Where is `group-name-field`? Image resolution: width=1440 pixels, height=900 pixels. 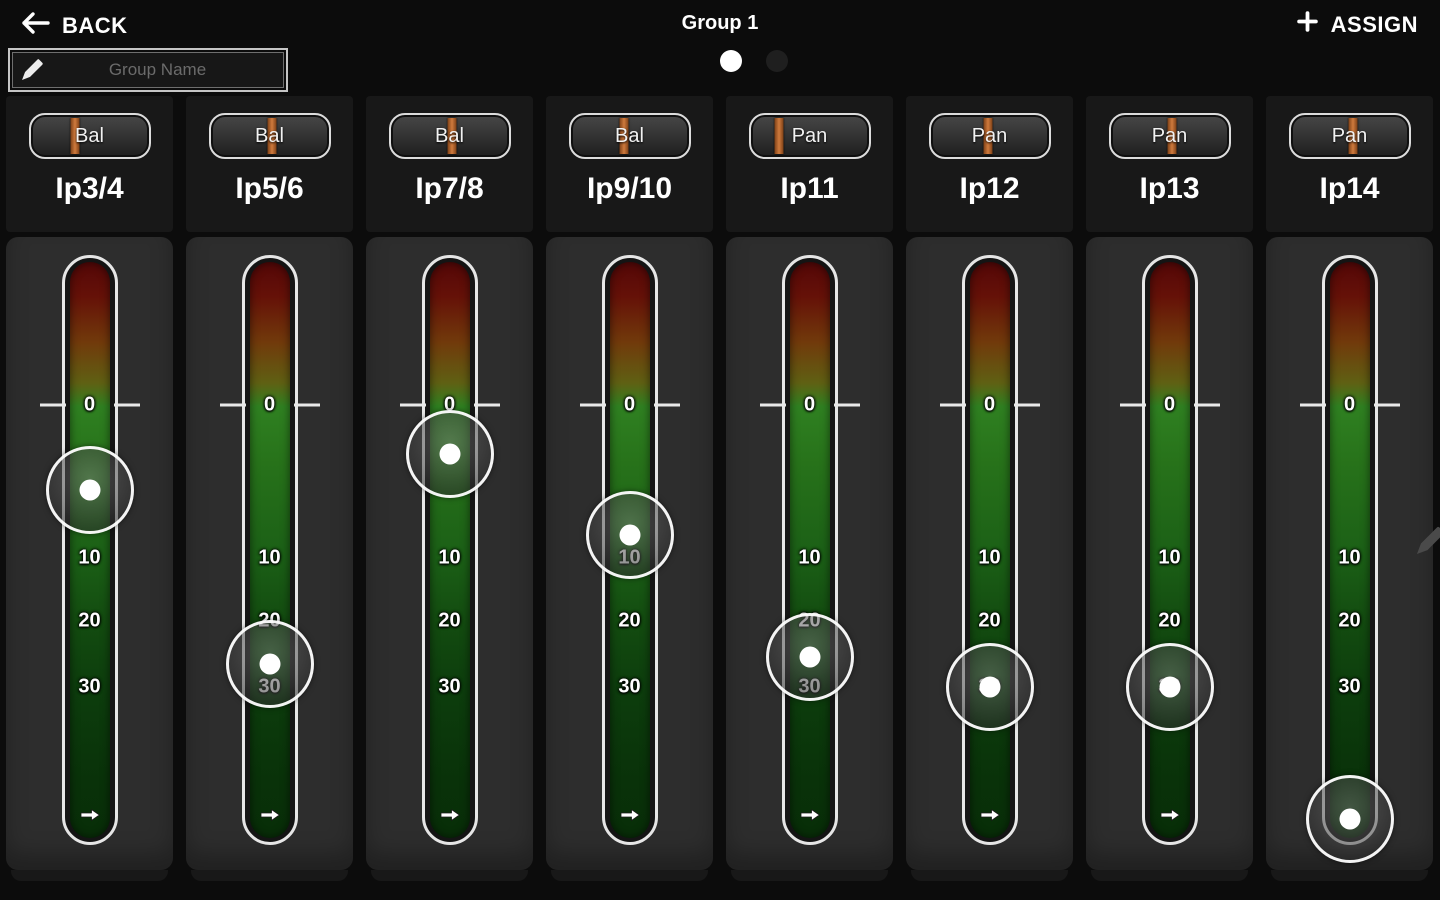 group-name-field is located at coordinates (156, 70).